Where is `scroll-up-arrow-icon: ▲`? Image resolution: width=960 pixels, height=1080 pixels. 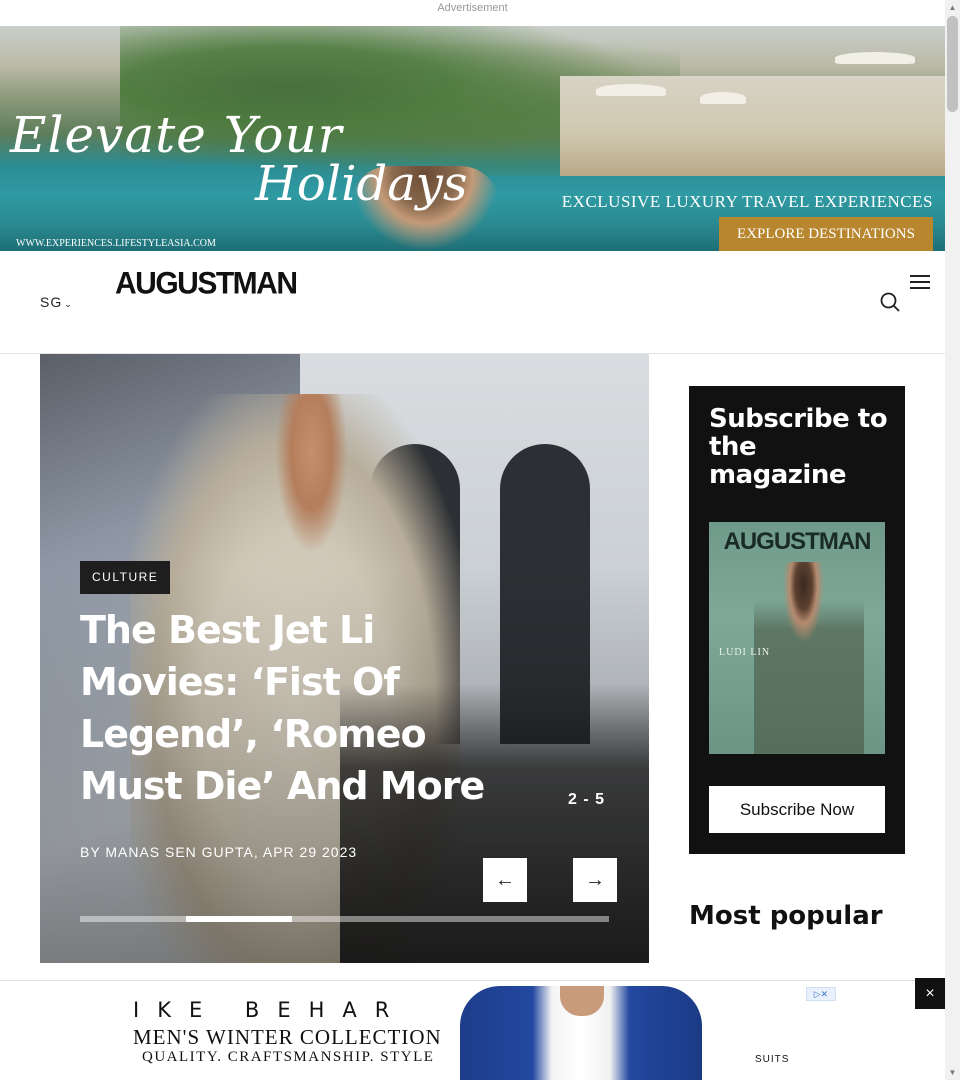
scroll-up-arrow-icon: ▲ is located at coordinates (952, 7).